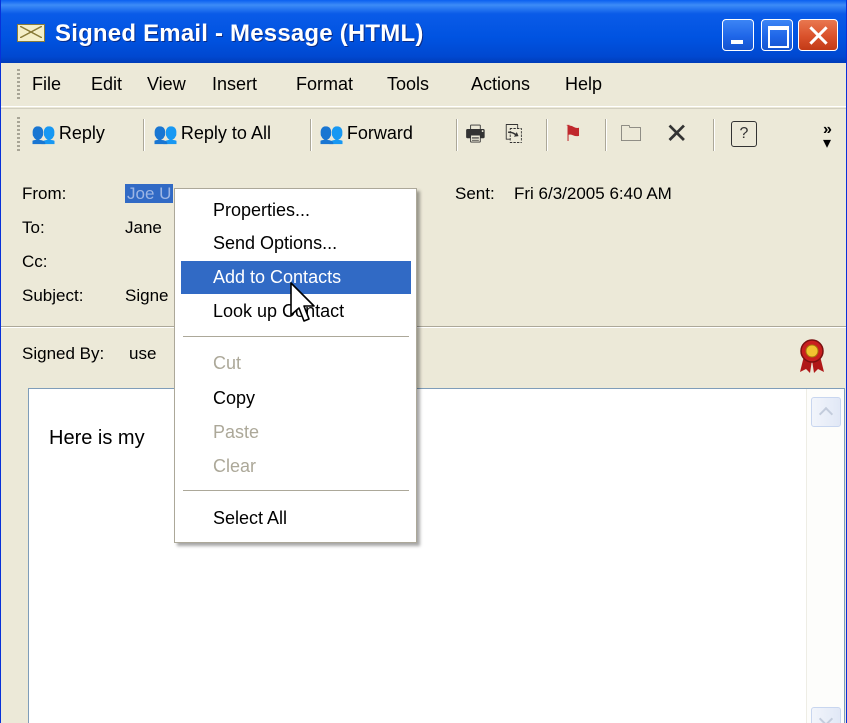  Describe the element at coordinates (818, 35) in the screenshot. I see `close-button` at that location.